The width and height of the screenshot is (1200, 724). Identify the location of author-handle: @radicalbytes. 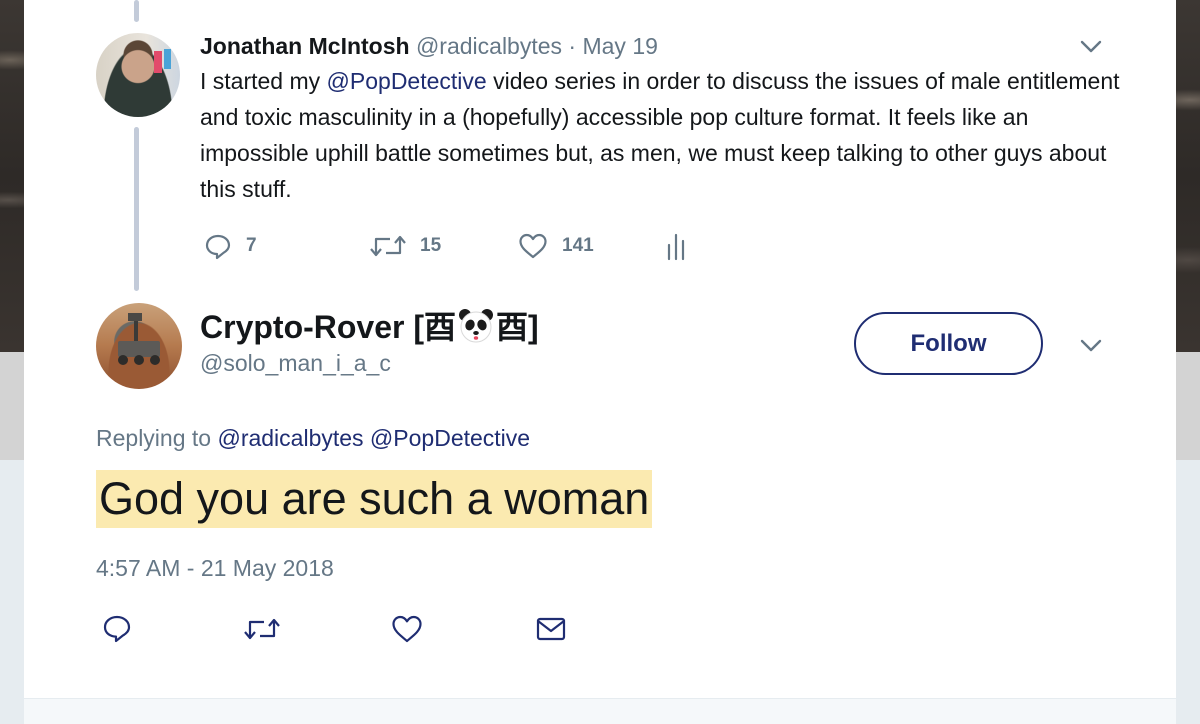
(489, 46).